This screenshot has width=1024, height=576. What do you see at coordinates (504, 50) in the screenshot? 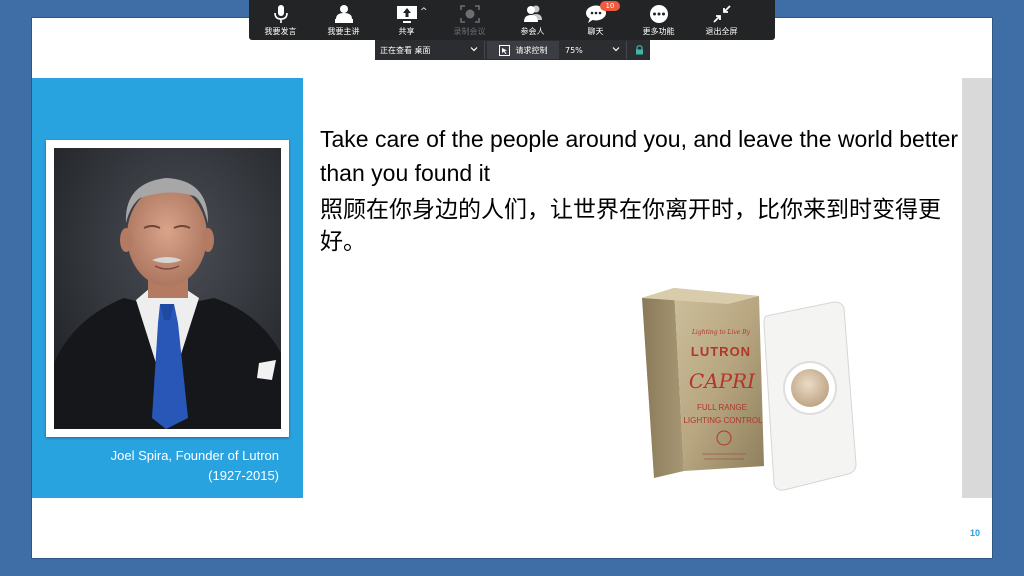
I see `remote-control-icon` at bounding box center [504, 50].